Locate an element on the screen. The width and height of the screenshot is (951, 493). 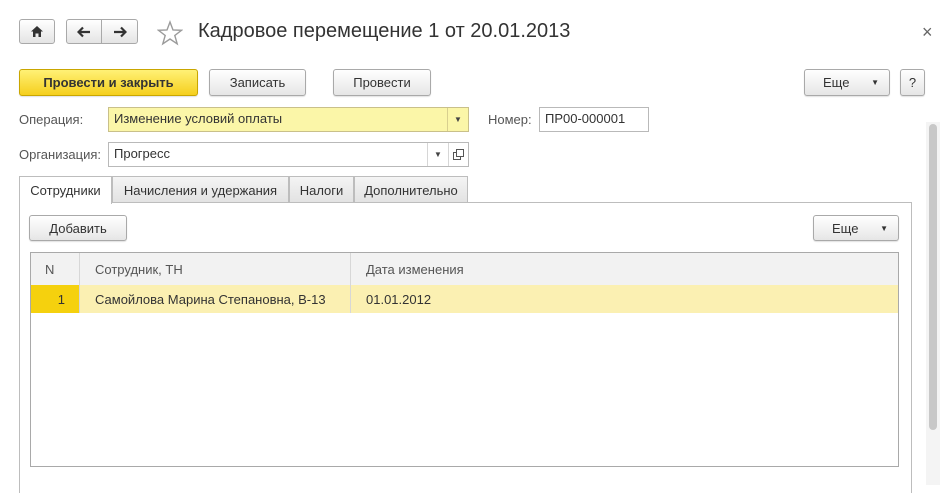
home-button is located at coordinates (37, 31).